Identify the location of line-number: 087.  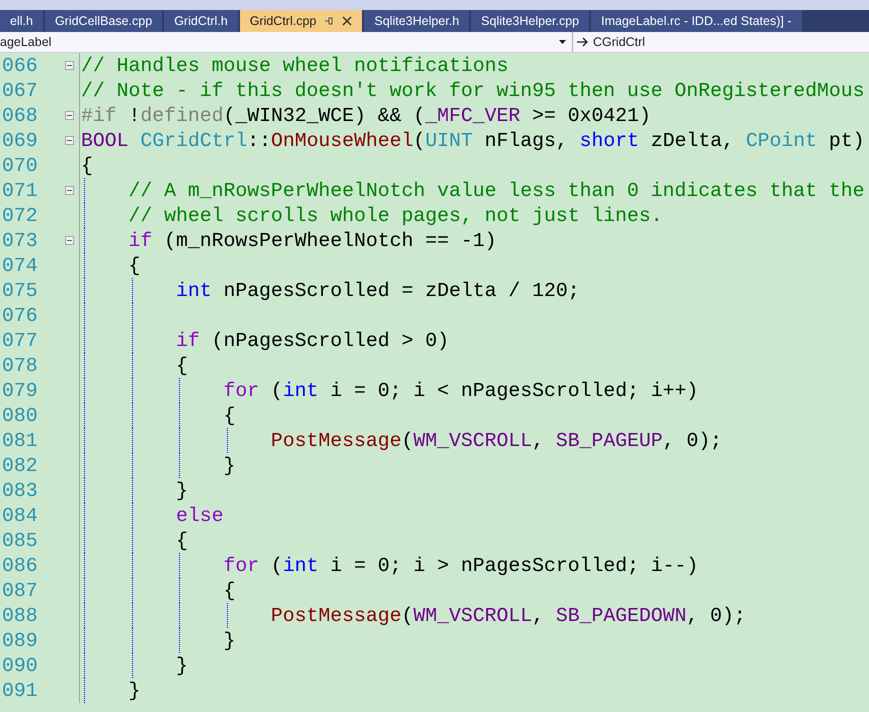
(20, 591).